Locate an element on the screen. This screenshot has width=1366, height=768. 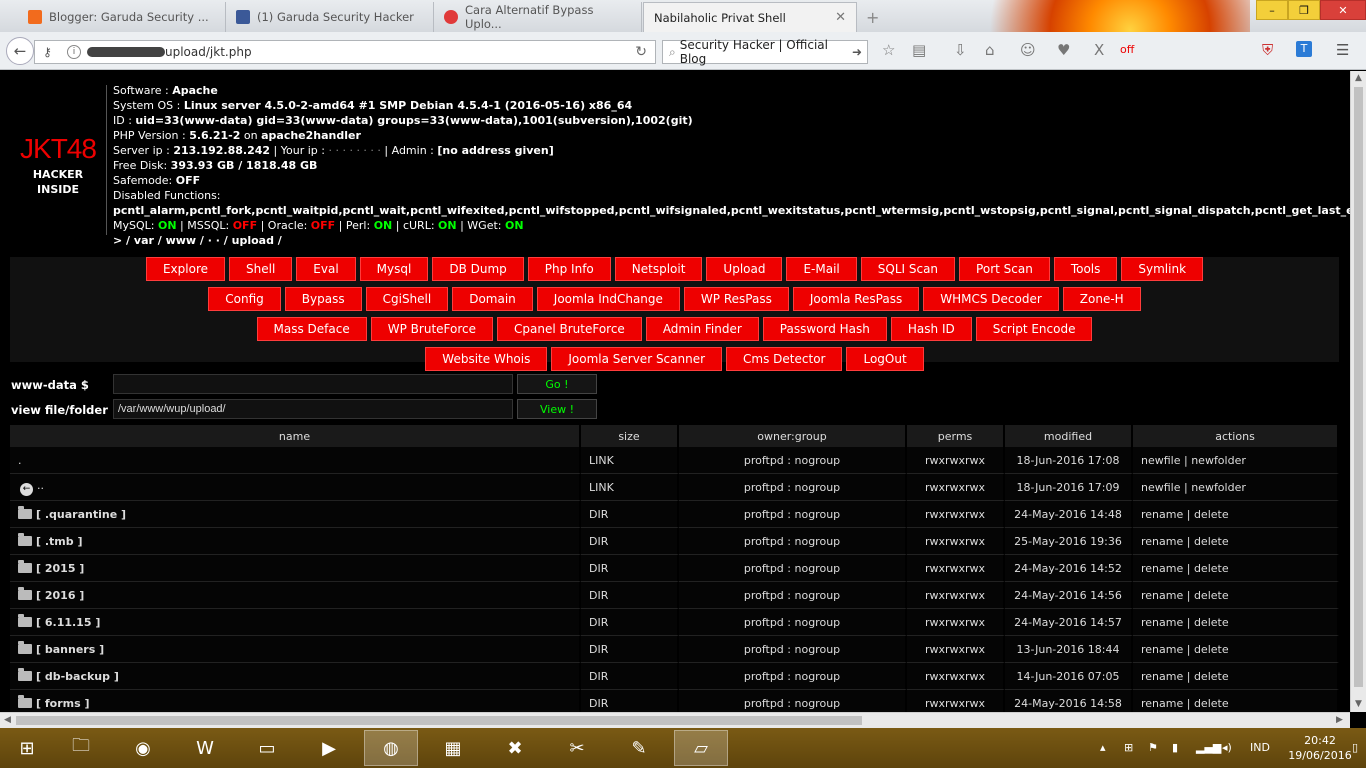
menu-button-port-scan: Port Scan is located at coordinates (1004, 269).